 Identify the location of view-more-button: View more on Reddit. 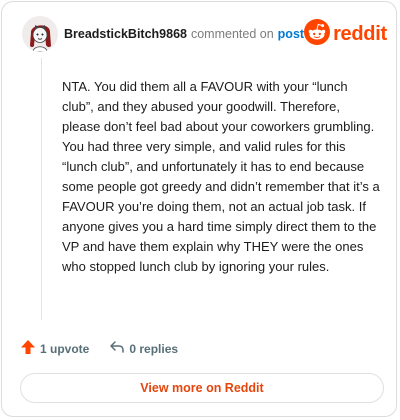
(202, 388).